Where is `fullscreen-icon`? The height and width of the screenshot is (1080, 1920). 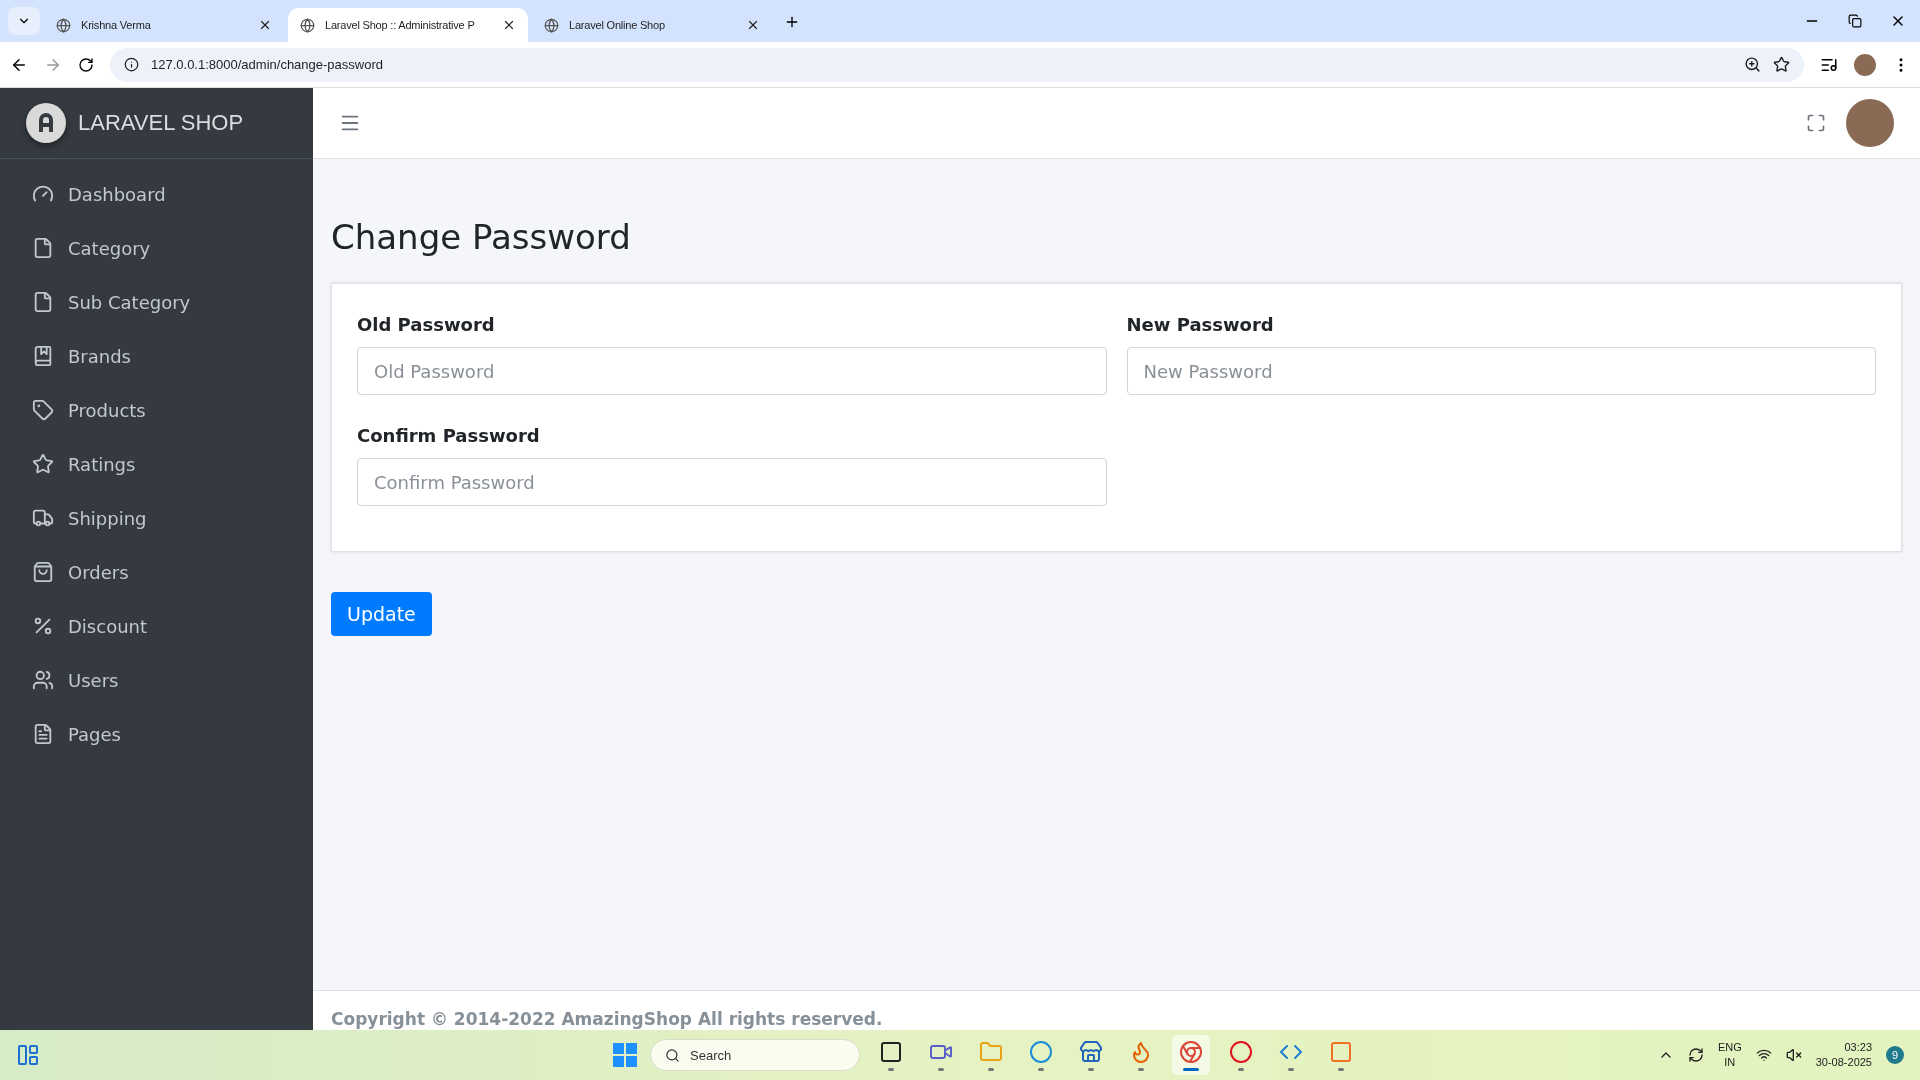
fullscreen-icon is located at coordinates (1816, 123).